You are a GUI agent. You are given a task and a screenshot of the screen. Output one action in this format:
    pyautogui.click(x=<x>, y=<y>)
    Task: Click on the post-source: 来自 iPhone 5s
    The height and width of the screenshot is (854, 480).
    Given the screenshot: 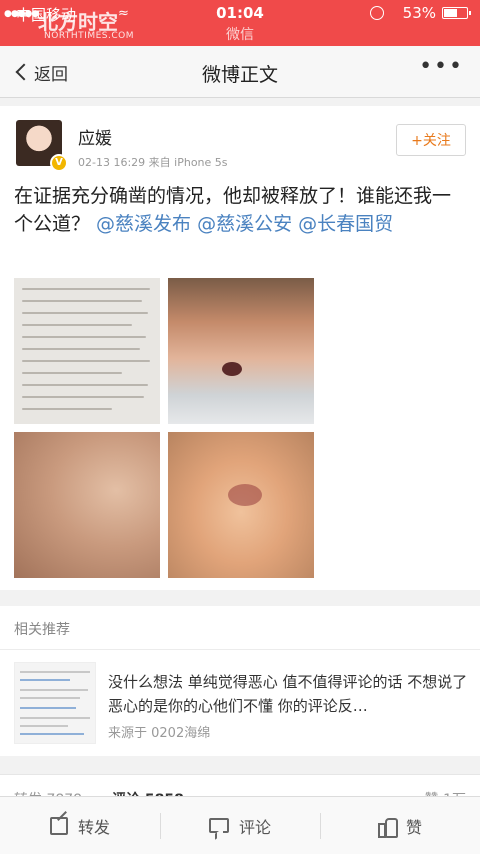 What is the action you would take?
    pyautogui.click(x=188, y=162)
    